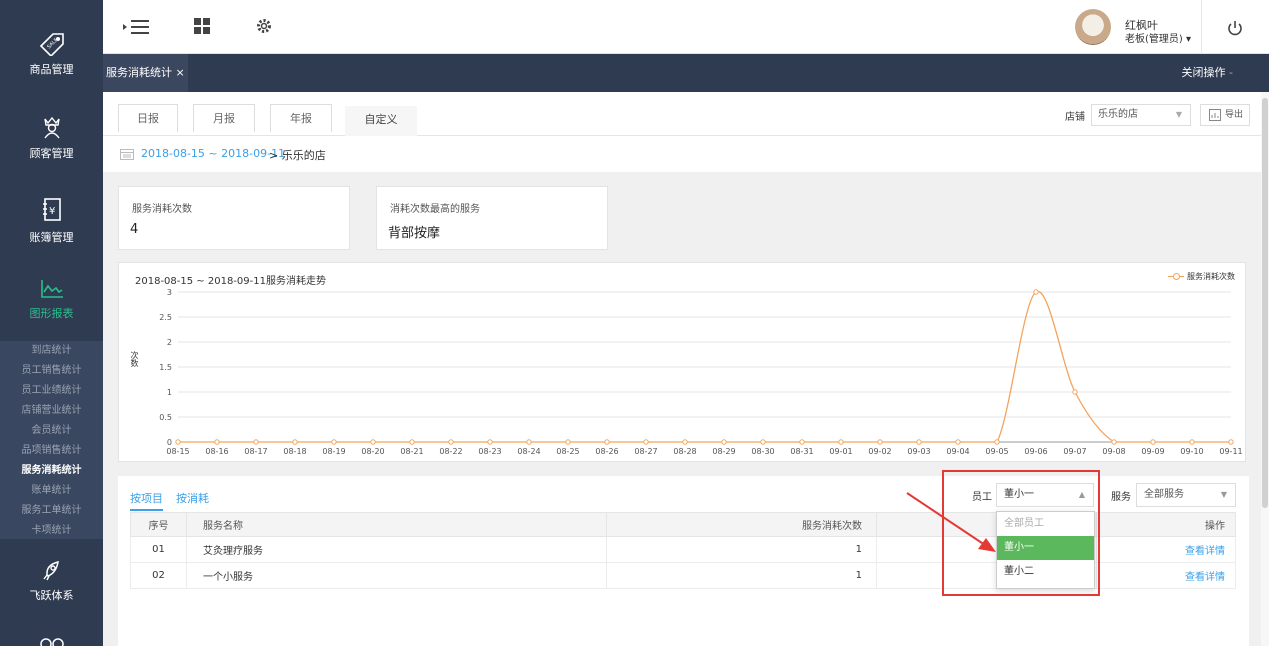 Image resolution: width=1269 pixels, height=646 pixels. Describe the element at coordinates (489, 451) in the screenshot. I see `x-tick-label: 08-23` at that location.